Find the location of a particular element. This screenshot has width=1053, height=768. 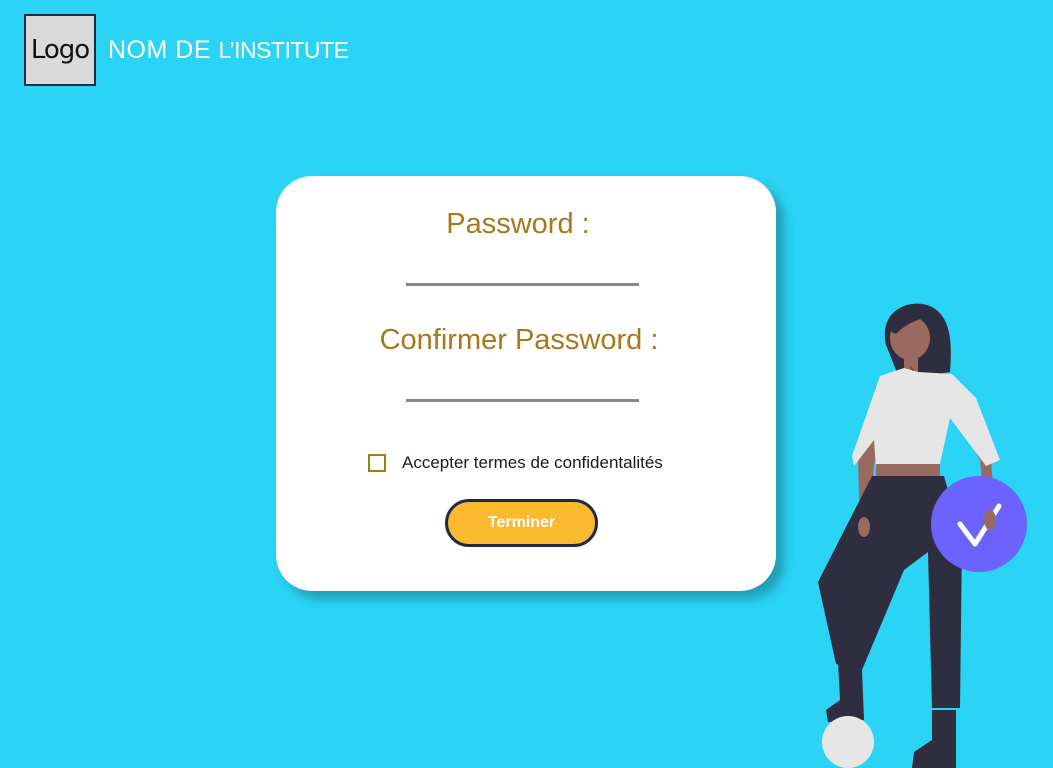

logo: Logo is located at coordinates (60, 50).